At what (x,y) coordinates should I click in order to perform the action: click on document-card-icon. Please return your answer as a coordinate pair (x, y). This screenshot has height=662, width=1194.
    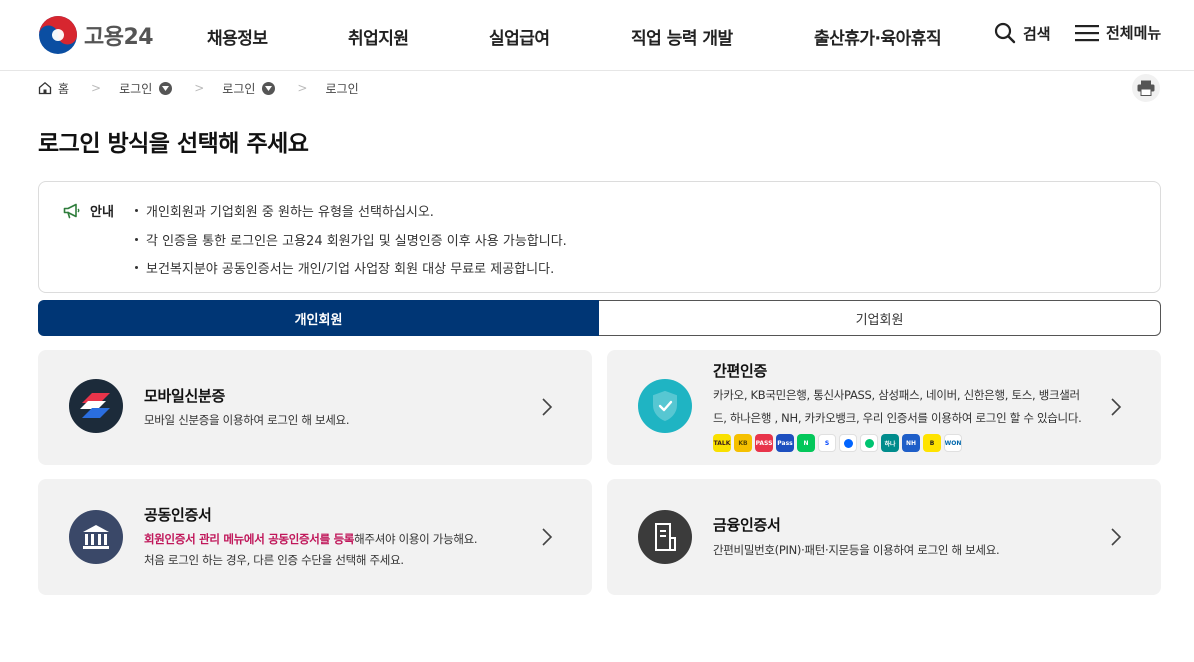
    Looking at the image, I should click on (665, 537).